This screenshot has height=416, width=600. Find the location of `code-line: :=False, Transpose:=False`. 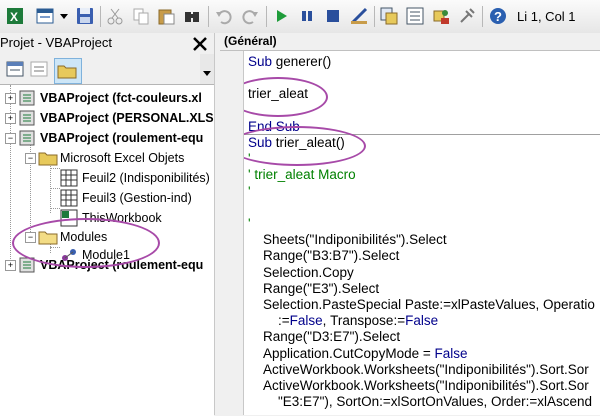

code-line: :=False, Transpose:=False is located at coordinates (343, 320).